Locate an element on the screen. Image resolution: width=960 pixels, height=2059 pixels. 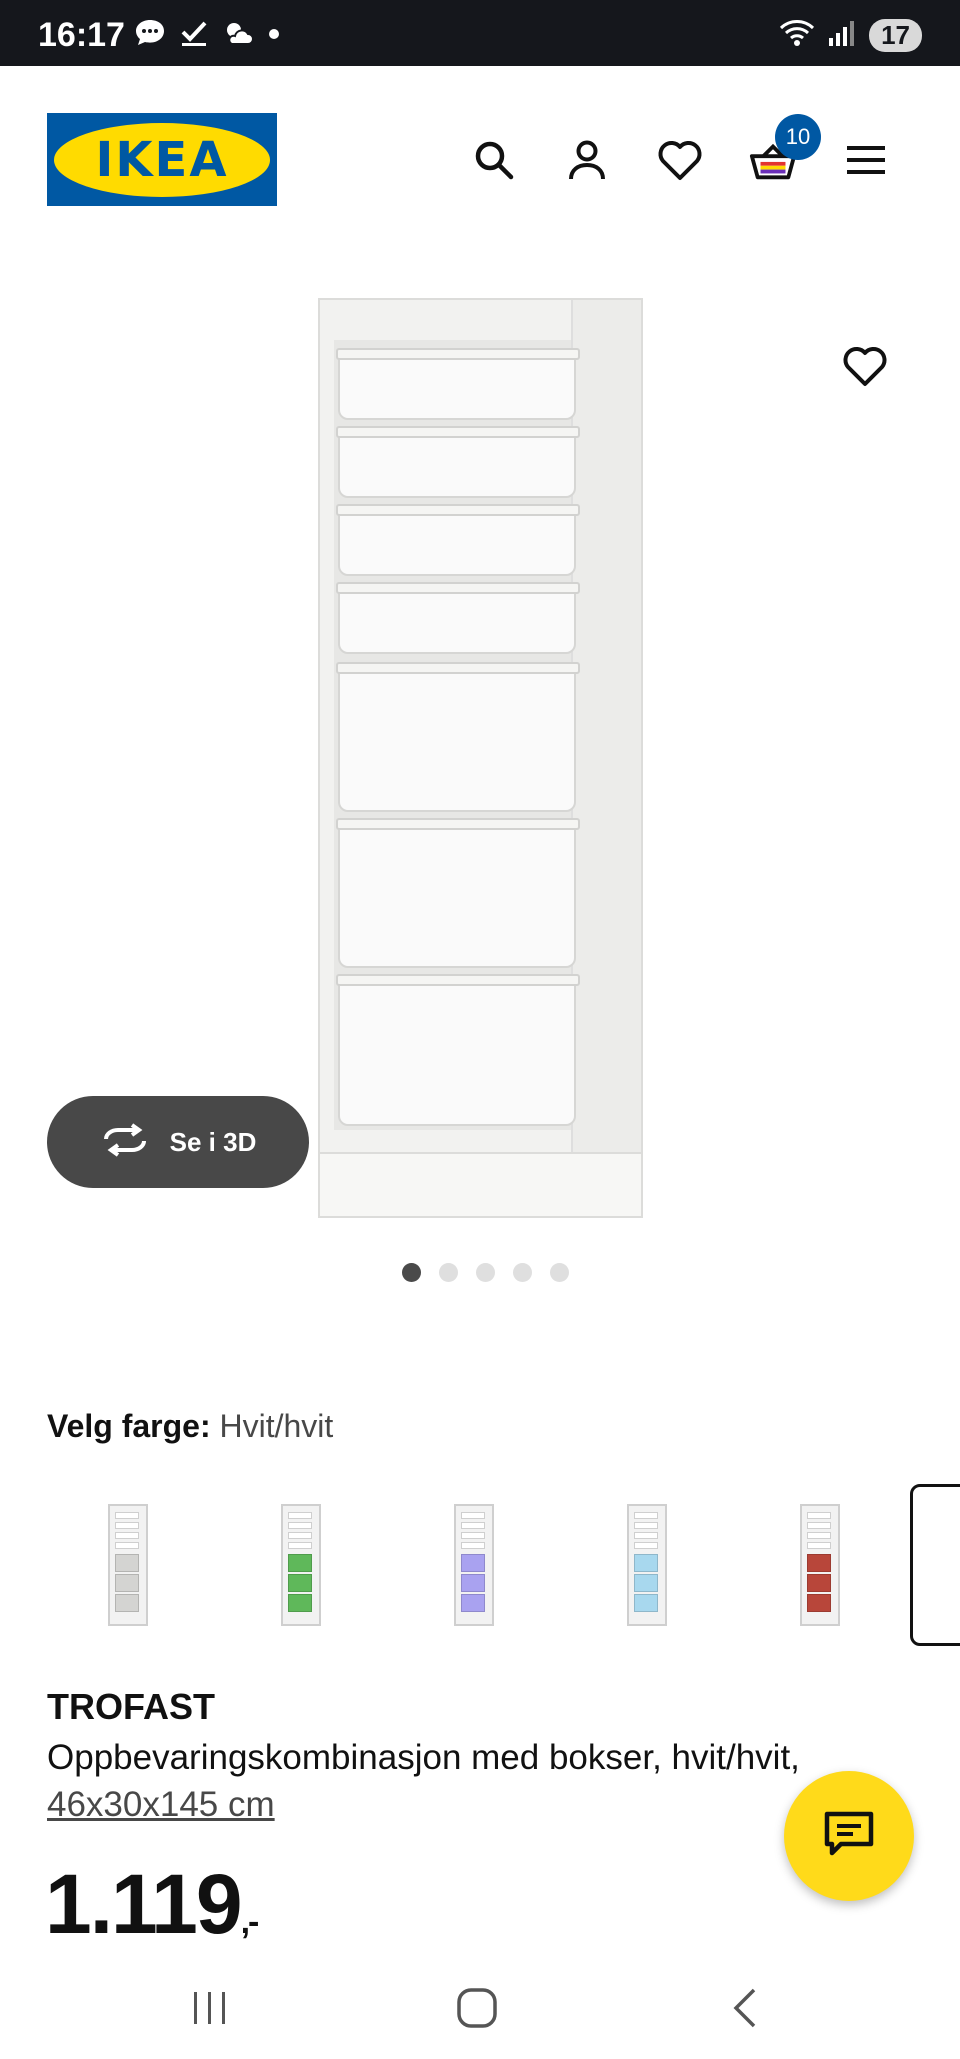
product-name: TROFAST is located at coordinates (131, 1706).